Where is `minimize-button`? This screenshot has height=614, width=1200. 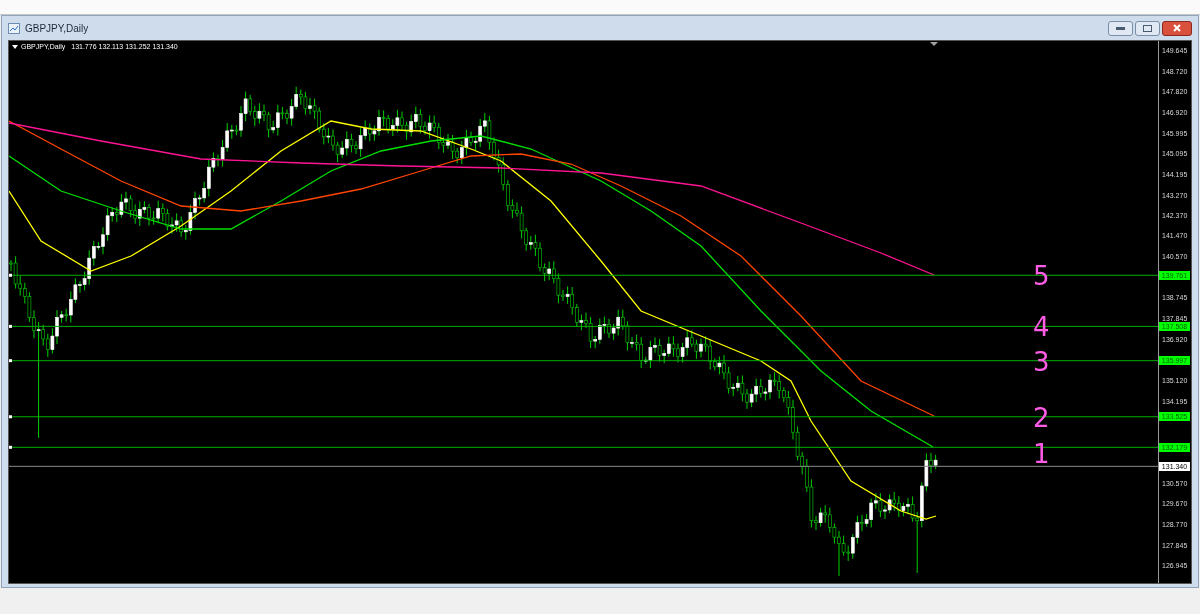 minimize-button is located at coordinates (1120, 28).